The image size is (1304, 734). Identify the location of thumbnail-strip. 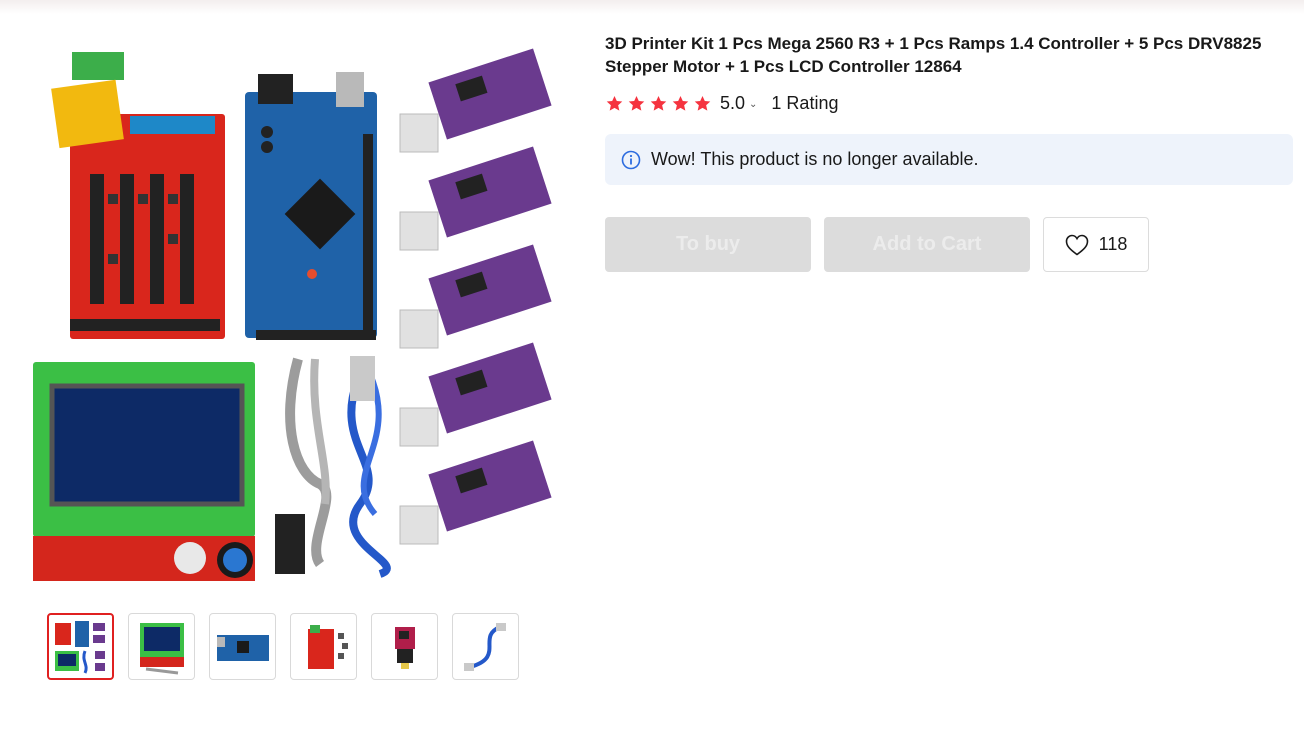
(283, 646).